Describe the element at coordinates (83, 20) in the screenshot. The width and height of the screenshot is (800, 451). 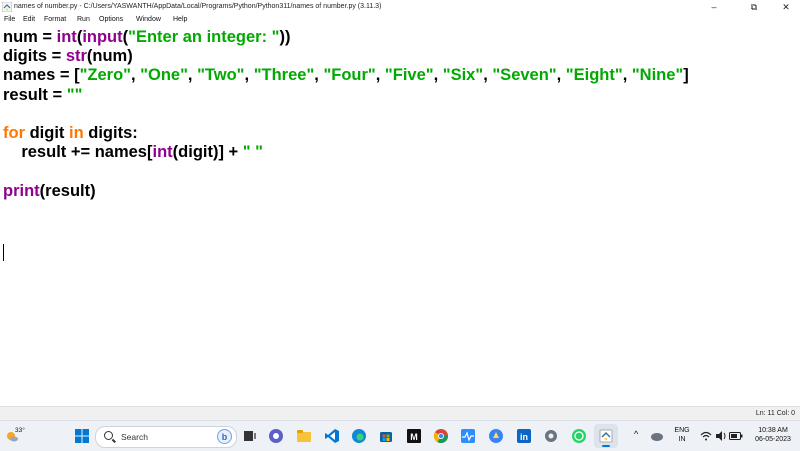
I see `menu-run: Run` at that location.